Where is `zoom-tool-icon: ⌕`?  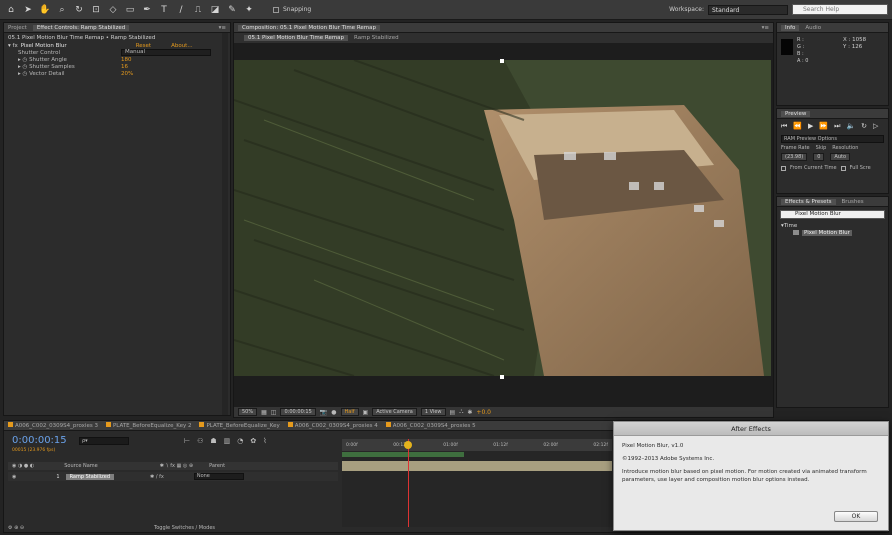 zoom-tool-icon: ⌕ is located at coordinates (62, 10).